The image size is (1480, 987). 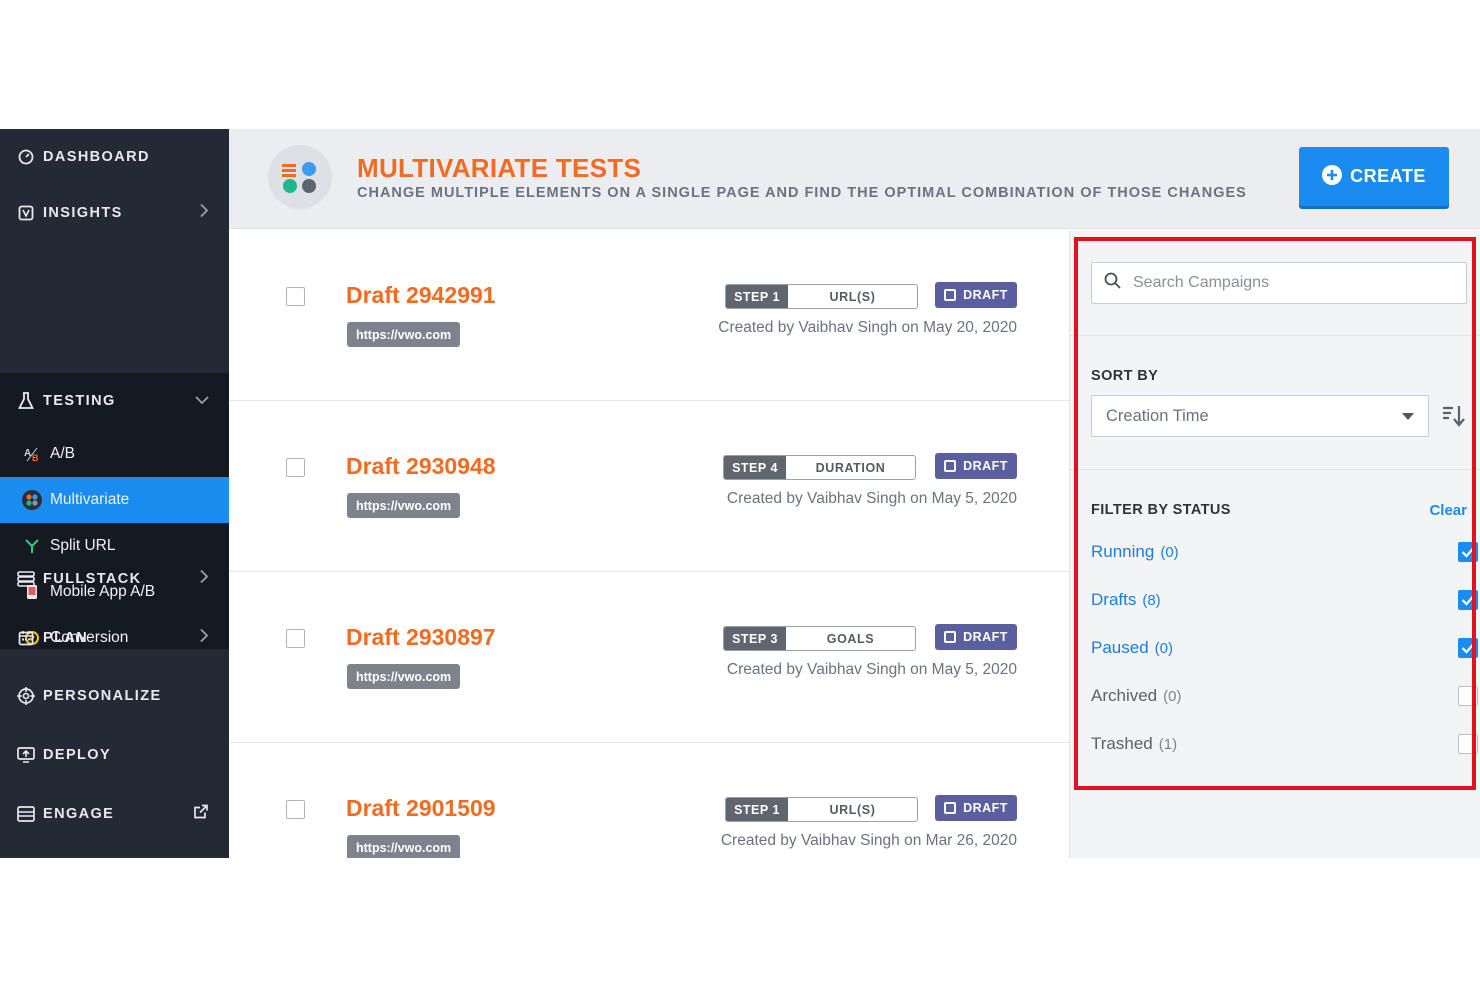 What do you see at coordinates (1260, 416) in the screenshot?
I see `sort-dropdown: Creation Time` at bounding box center [1260, 416].